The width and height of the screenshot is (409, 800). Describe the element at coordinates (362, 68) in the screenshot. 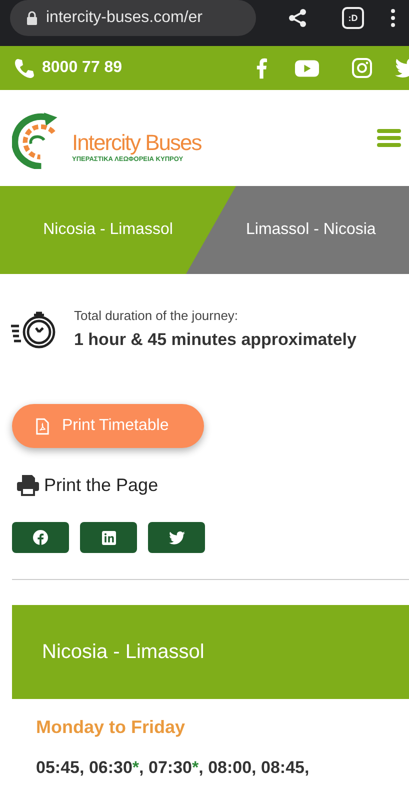

I see `instagram-icon` at that location.